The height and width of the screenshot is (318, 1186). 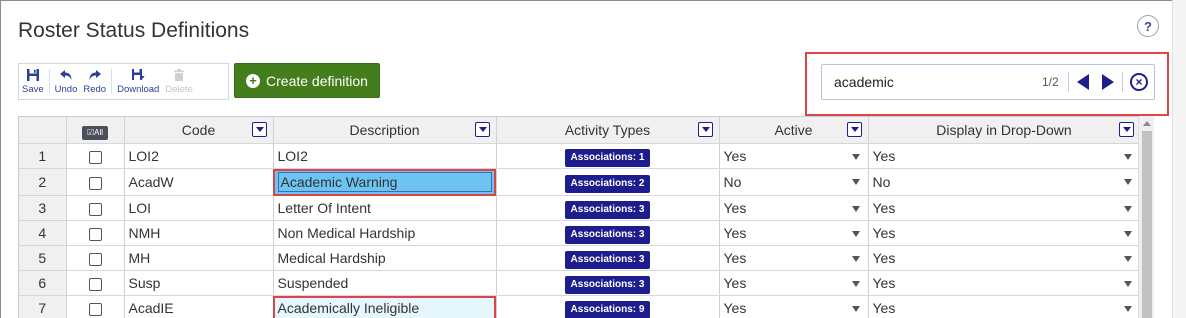 What do you see at coordinates (138, 81) in the screenshot?
I see `download-button: Download` at bounding box center [138, 81].